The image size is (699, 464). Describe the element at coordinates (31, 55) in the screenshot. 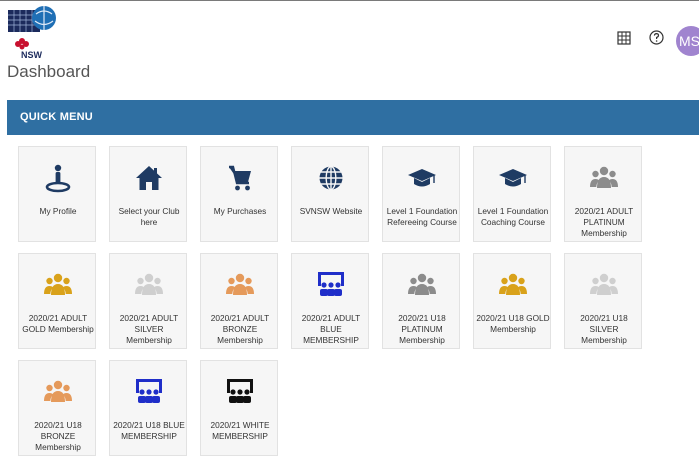

I see `logo-text: NSW` at that location.